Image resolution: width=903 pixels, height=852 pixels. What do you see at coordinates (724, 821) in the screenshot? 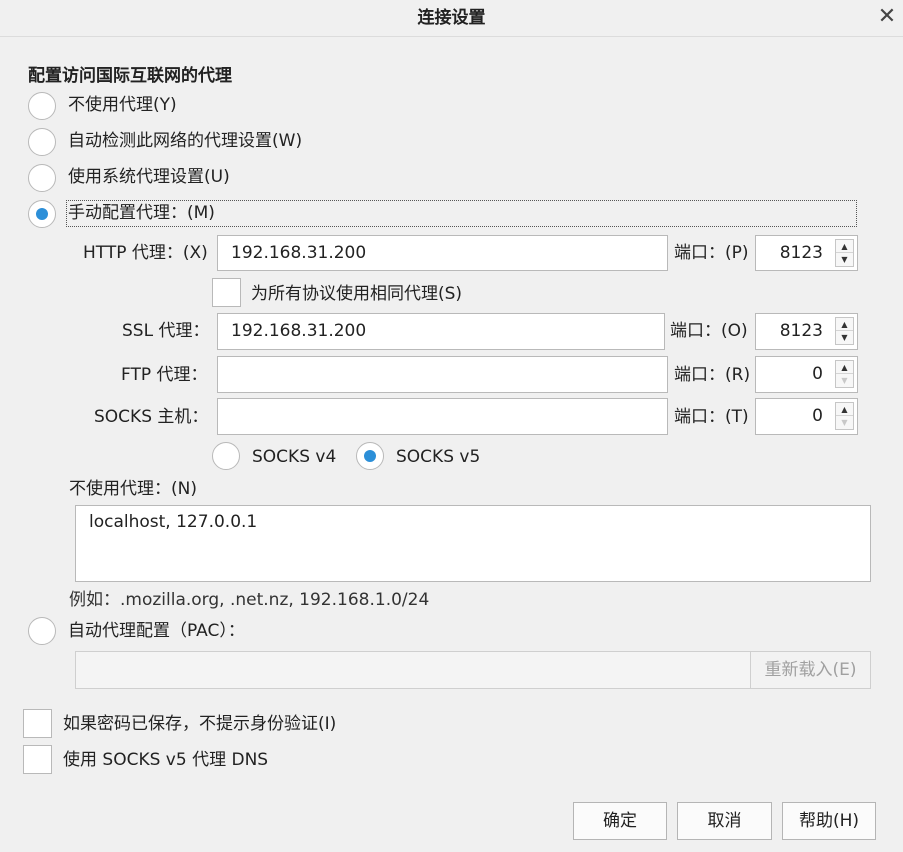
I see `cancel-button: 取消` at bounding box center [724, 821].